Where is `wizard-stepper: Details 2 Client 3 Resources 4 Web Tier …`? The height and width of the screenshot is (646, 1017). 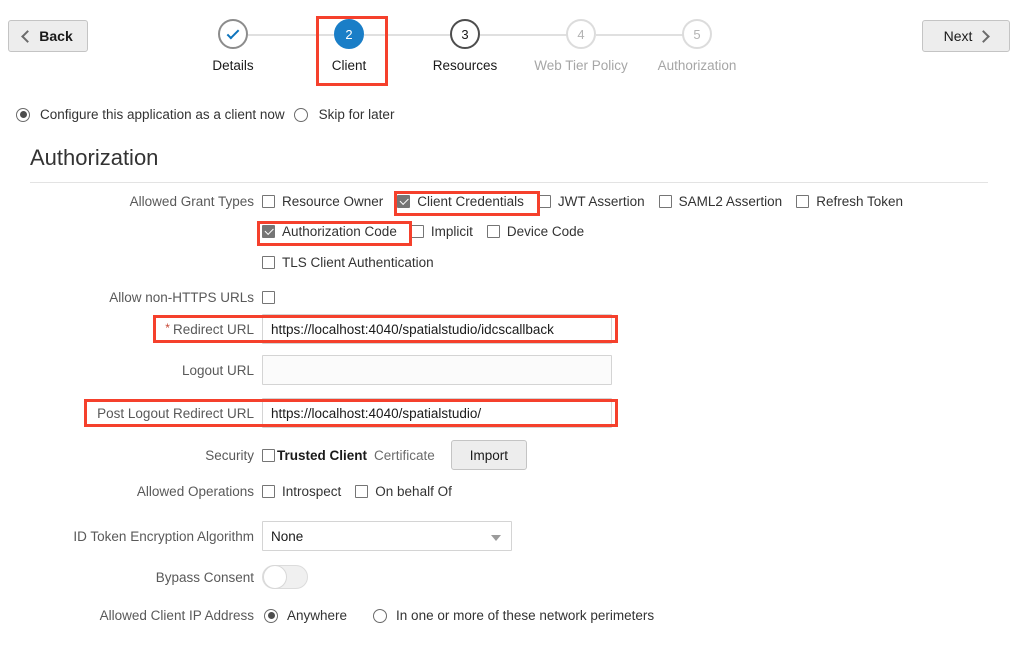
wizard-stepper: Details 2 Client 3 Resources 4 Web Tier … is located at coordinates (480, 54).